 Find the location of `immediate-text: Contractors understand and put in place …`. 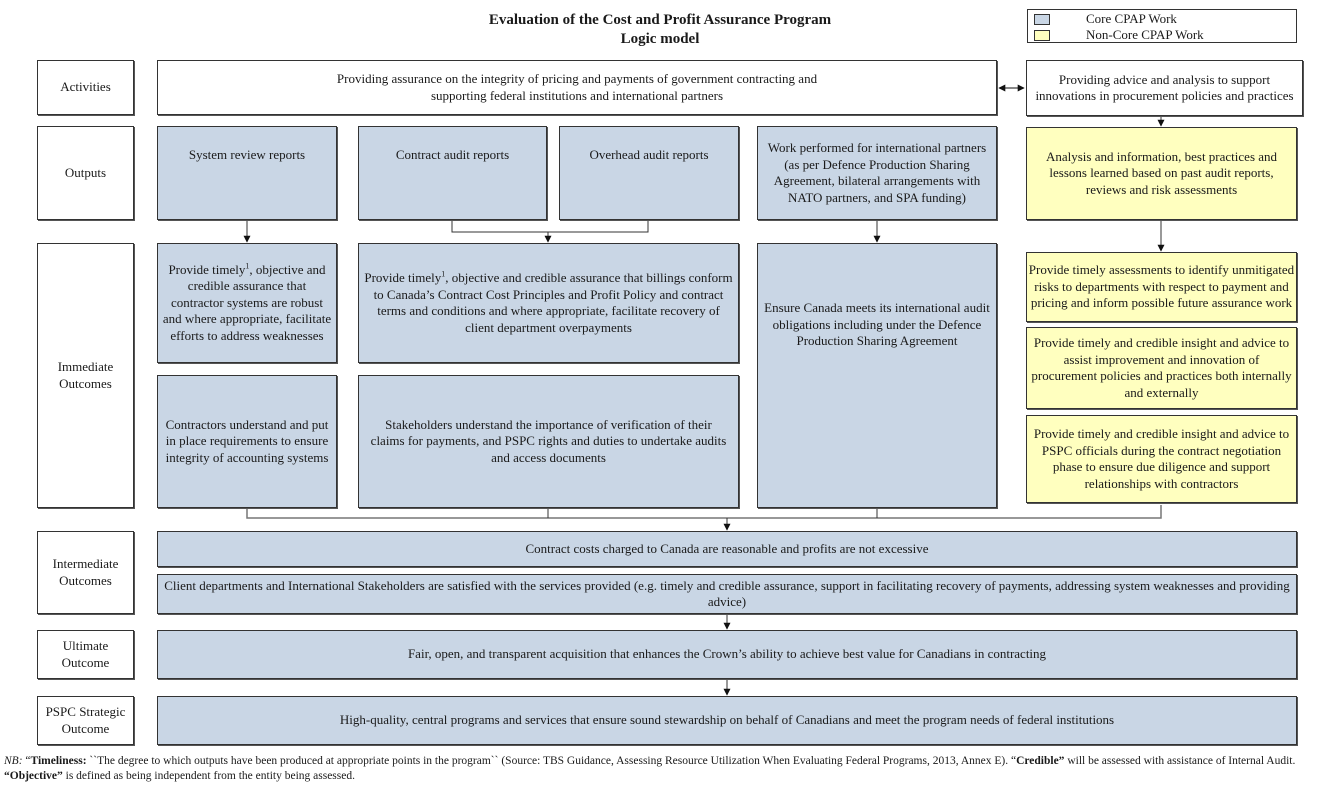

immediate-text: Contractors understand and put in place … is located at coordinates (247, 440).